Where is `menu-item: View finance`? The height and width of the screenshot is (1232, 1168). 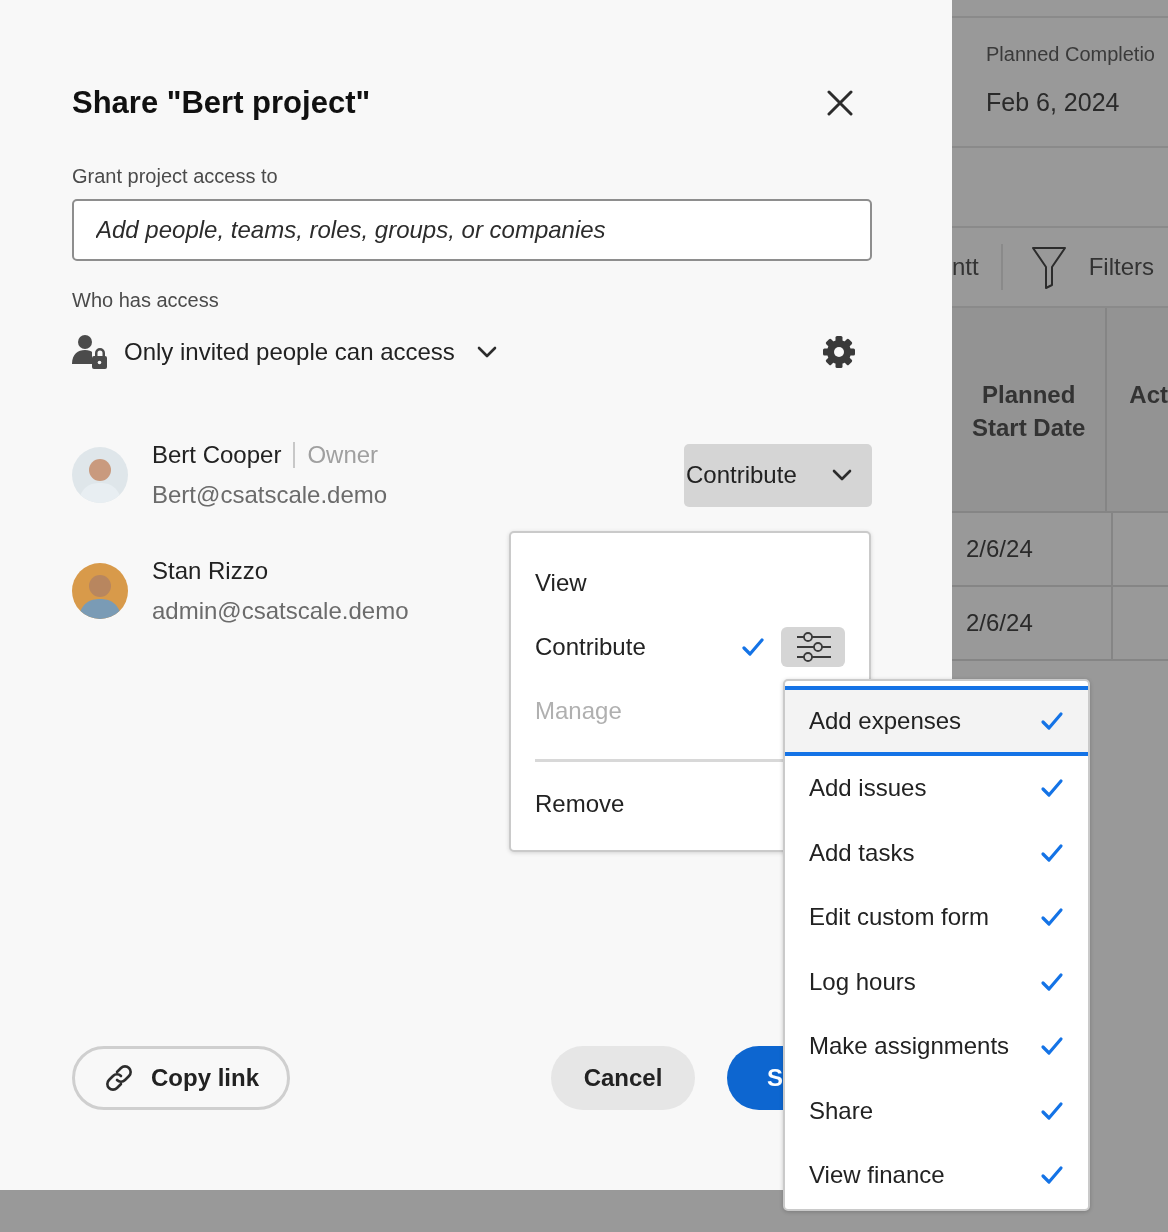 menu-item: View finance is located at coordinates (936, 1175).